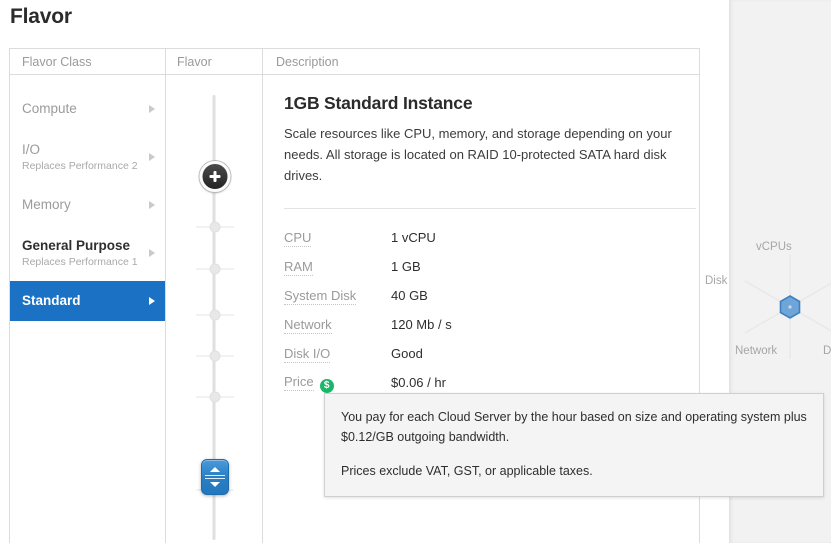 This screenshot has height=543, width=831. I want to click on radar-axis-label-vcpus: vCPUs, so click(774, 247).